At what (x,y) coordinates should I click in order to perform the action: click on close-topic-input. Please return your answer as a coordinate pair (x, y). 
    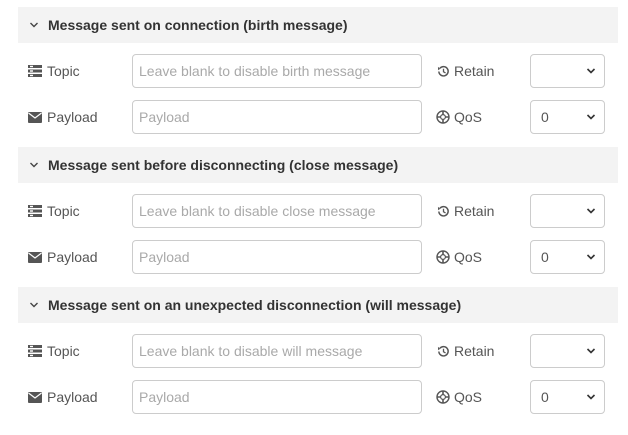
    Looking at the image, I should click on (277, 211).